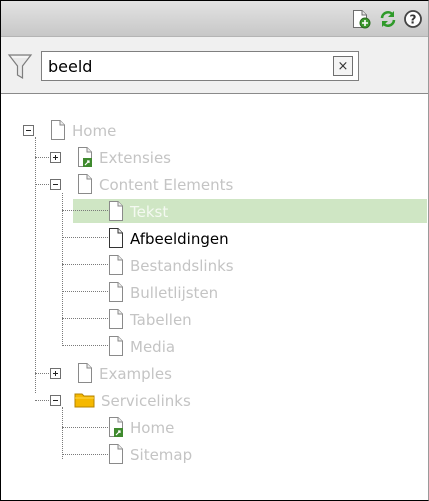 Image resolution: width=429 pixels, height=501 pixels. I want to click on toolbar: ?, so click(214, 19).